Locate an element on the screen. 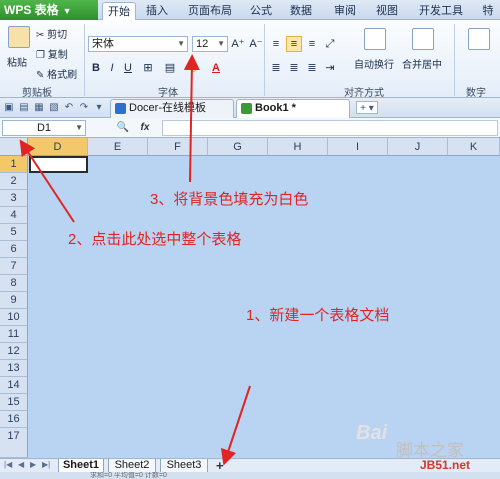 The height and width of the screenshot is (479, 500). align-top-icon: ≡ is located at coordinates (276, 44).